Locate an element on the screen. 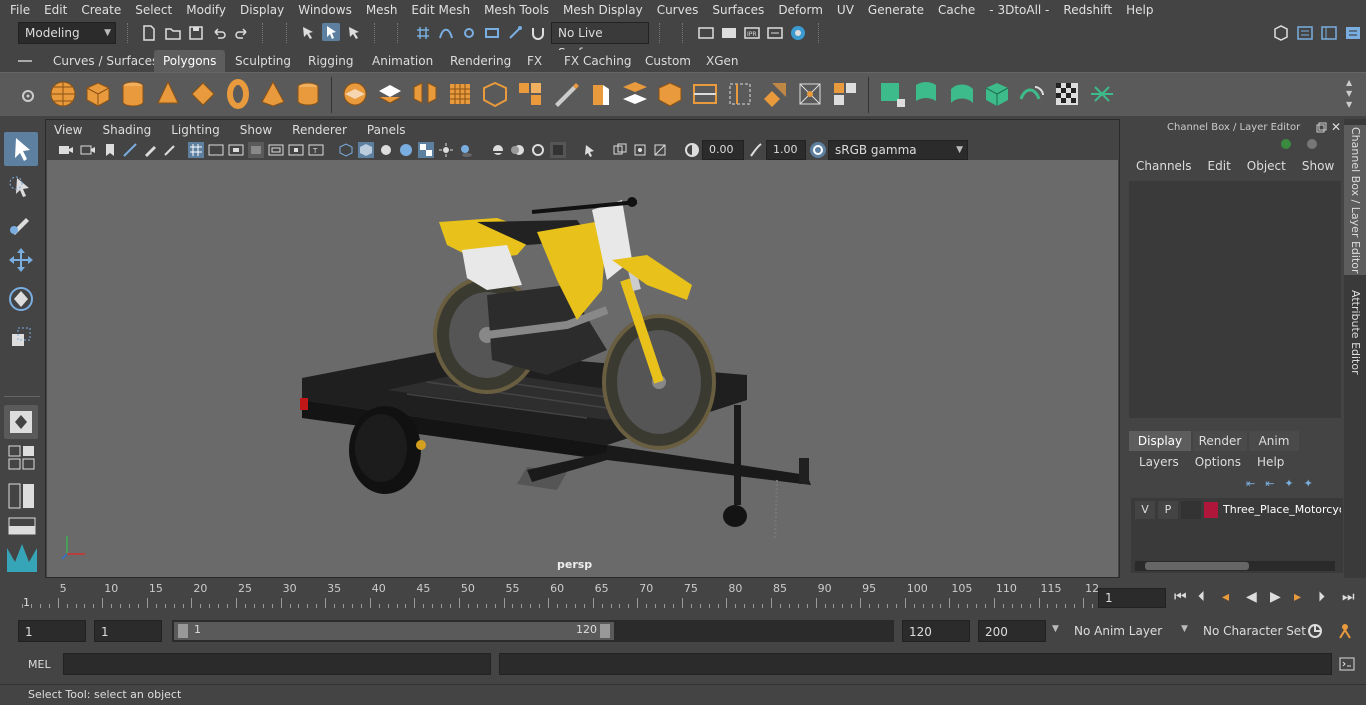 Image resolution: width=1366 pixels, height=705 pixels. resolution-gate-icon is located at coordinates (236, 150).